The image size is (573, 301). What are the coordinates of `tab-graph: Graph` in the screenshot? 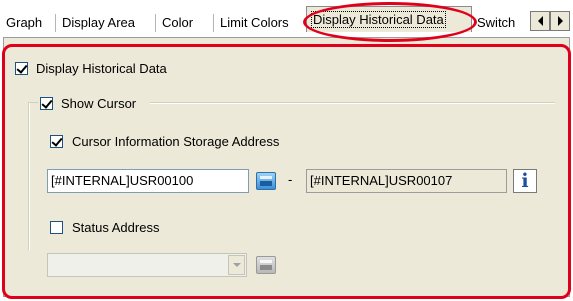 It's located at (24, 23).